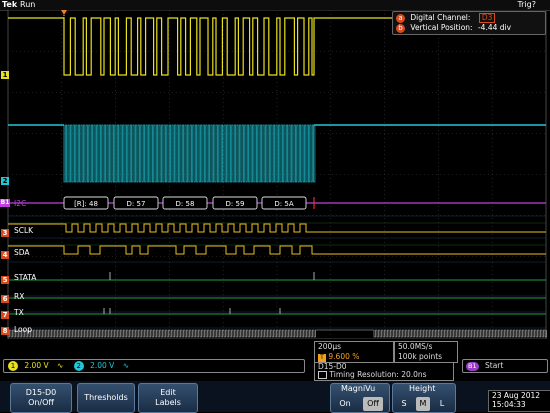 This screenshot has width=550, height=413. I want to click on magnivu-on-option: On, so click(345, 404).